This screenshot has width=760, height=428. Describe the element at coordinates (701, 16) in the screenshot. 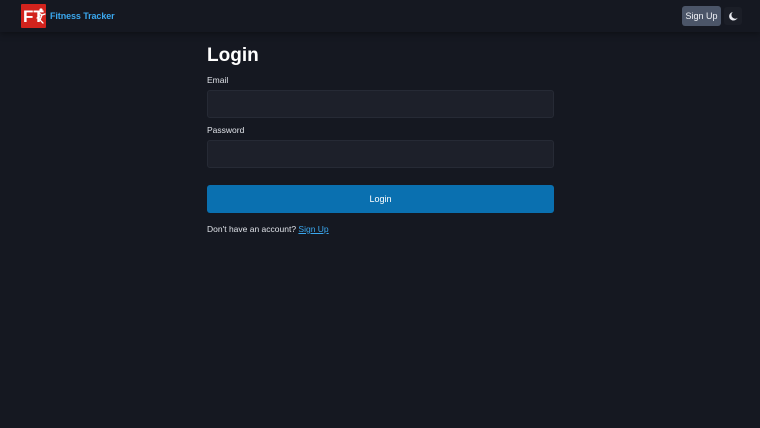

I see `signup-button: Sign Up` at that location.